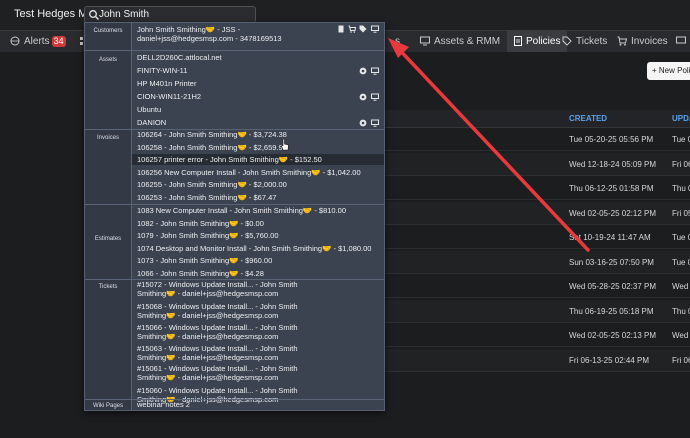  I want to click on nav-tickets-label: Tickets, so click(592, 41).